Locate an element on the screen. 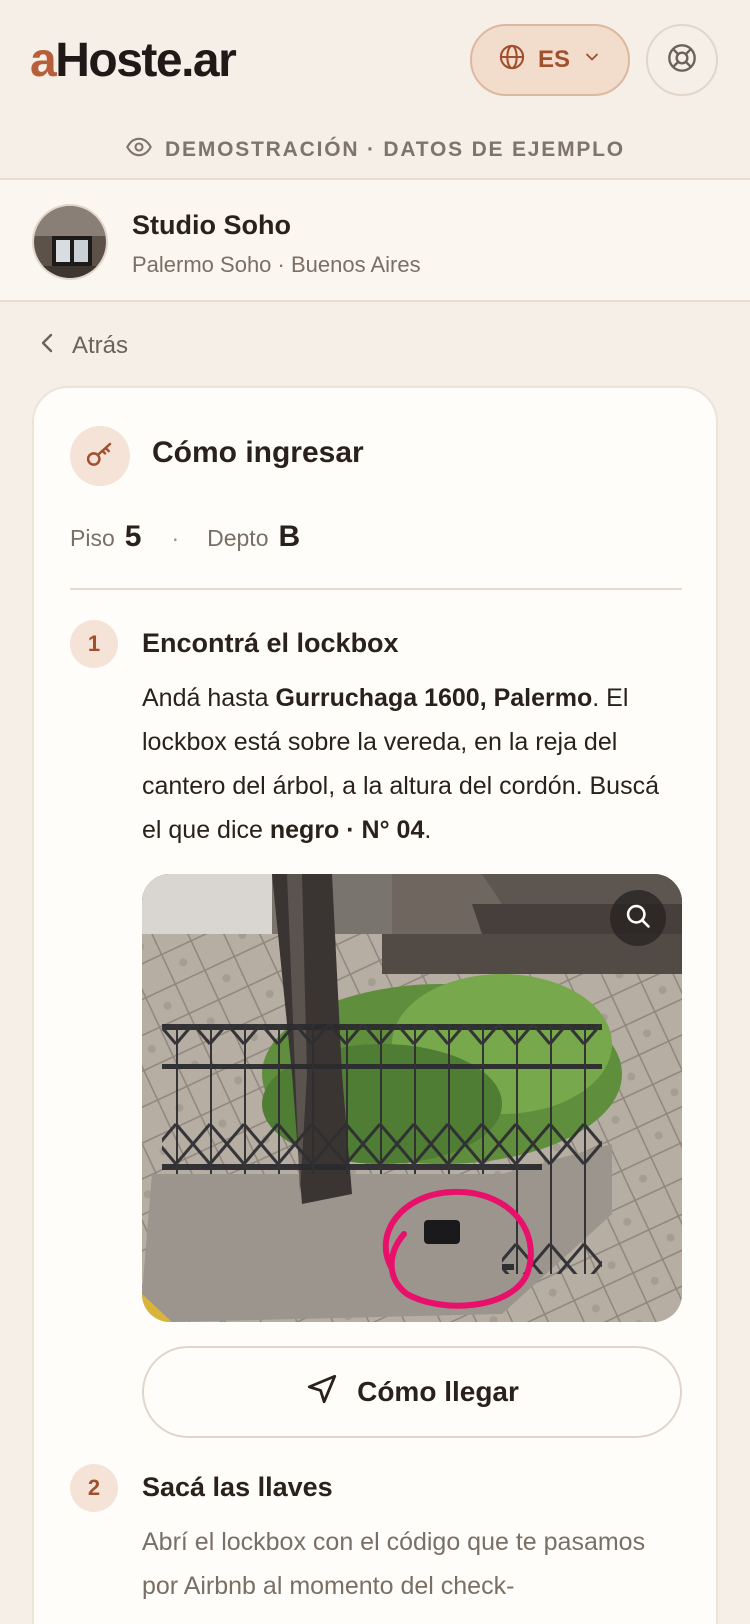 The width and height of the screenshot is (750, 1624). zoom-photo-button is located at coordinates (638, 918).